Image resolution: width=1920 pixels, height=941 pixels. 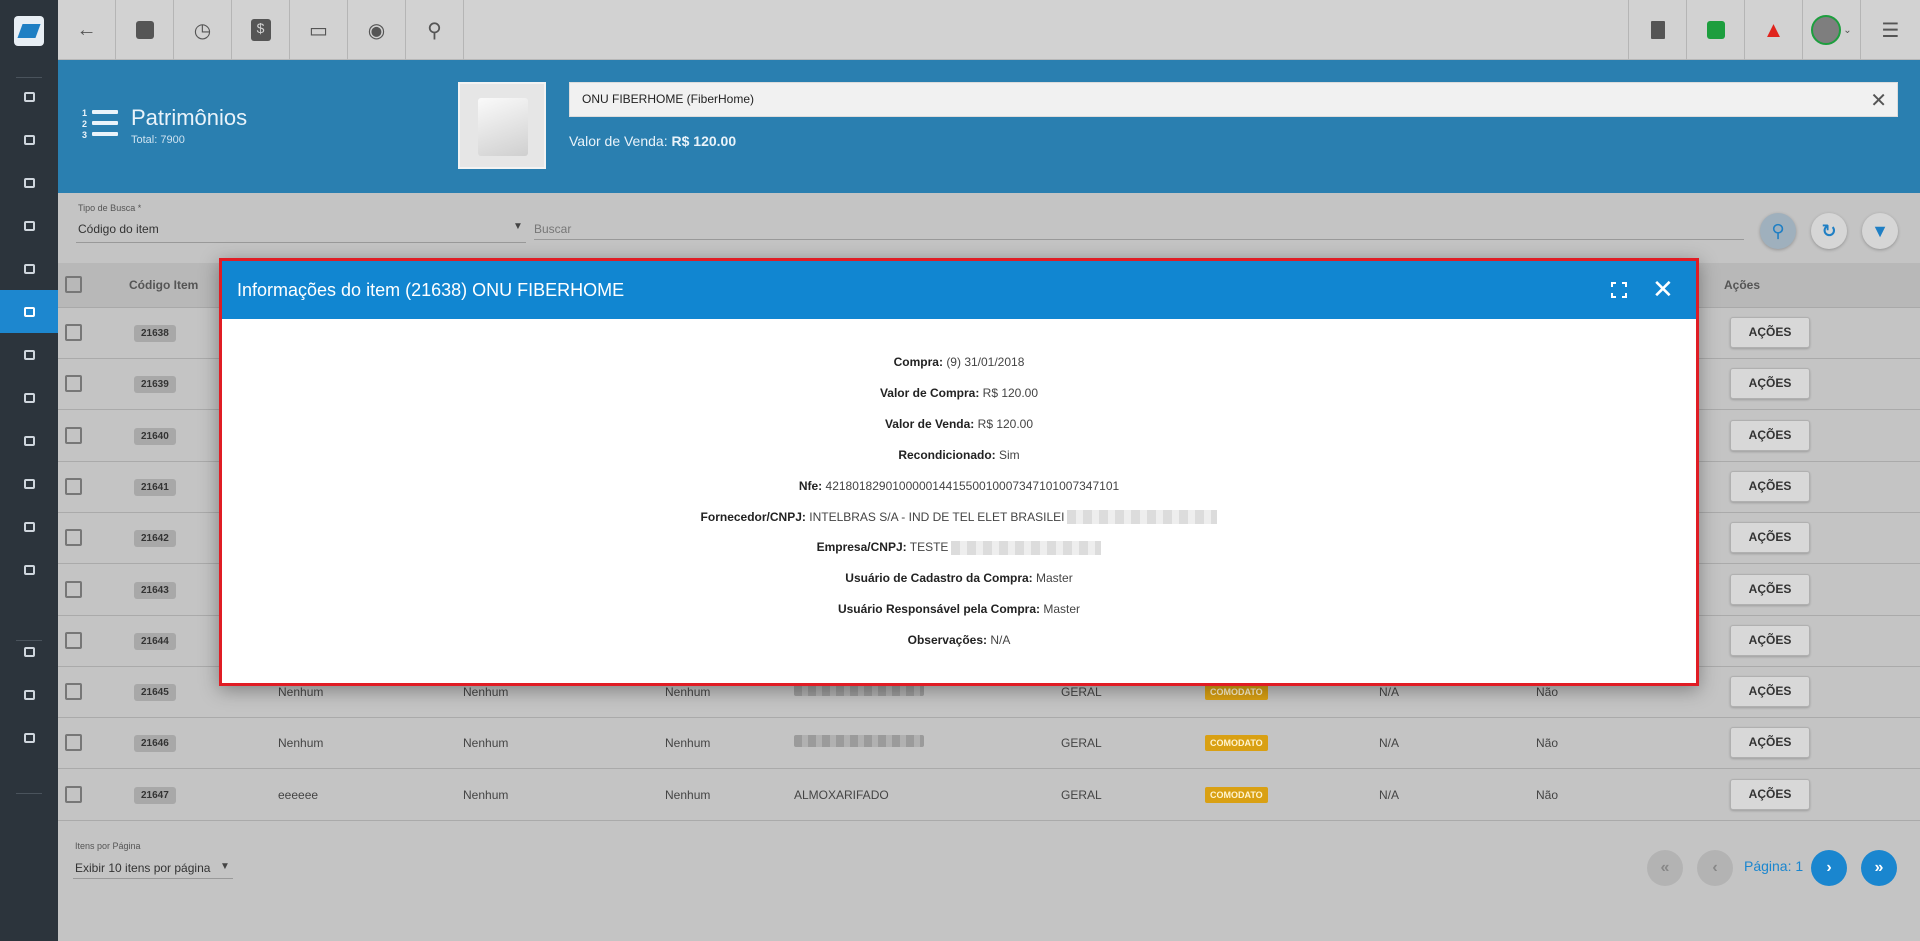 What do you see at coordinates (1619, 290) in the screenshot?
I see `fullscreen-icon` at bounding box center [1619, 290].